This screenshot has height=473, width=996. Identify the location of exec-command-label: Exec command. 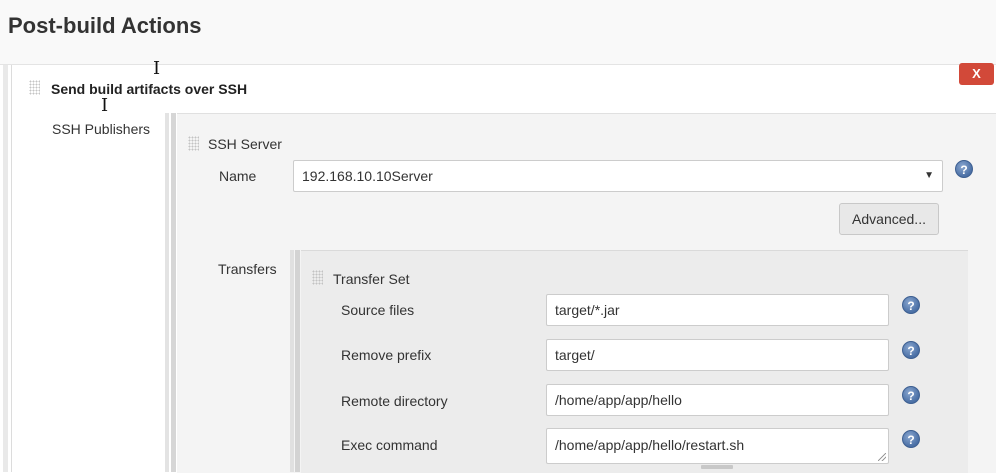
(389, 445).